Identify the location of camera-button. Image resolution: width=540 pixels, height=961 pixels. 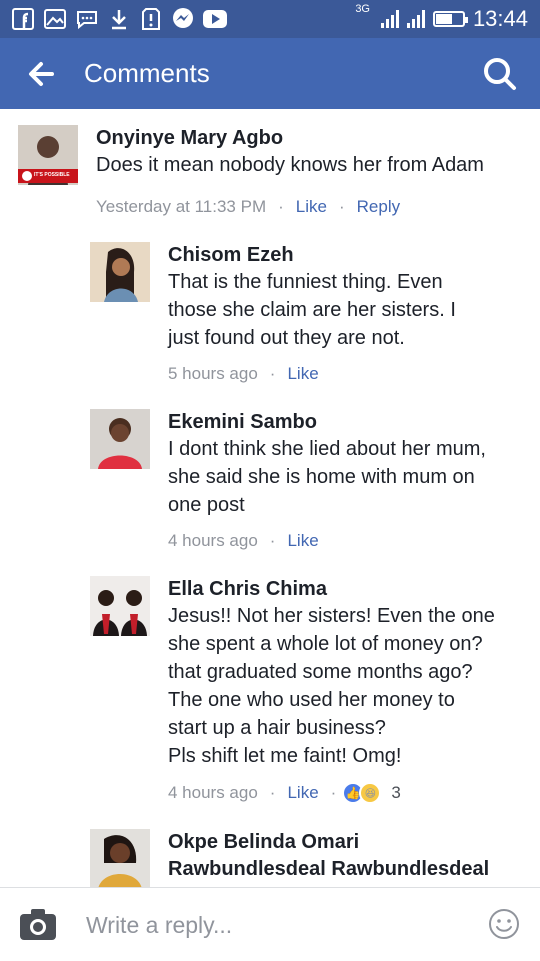
(38, 924).